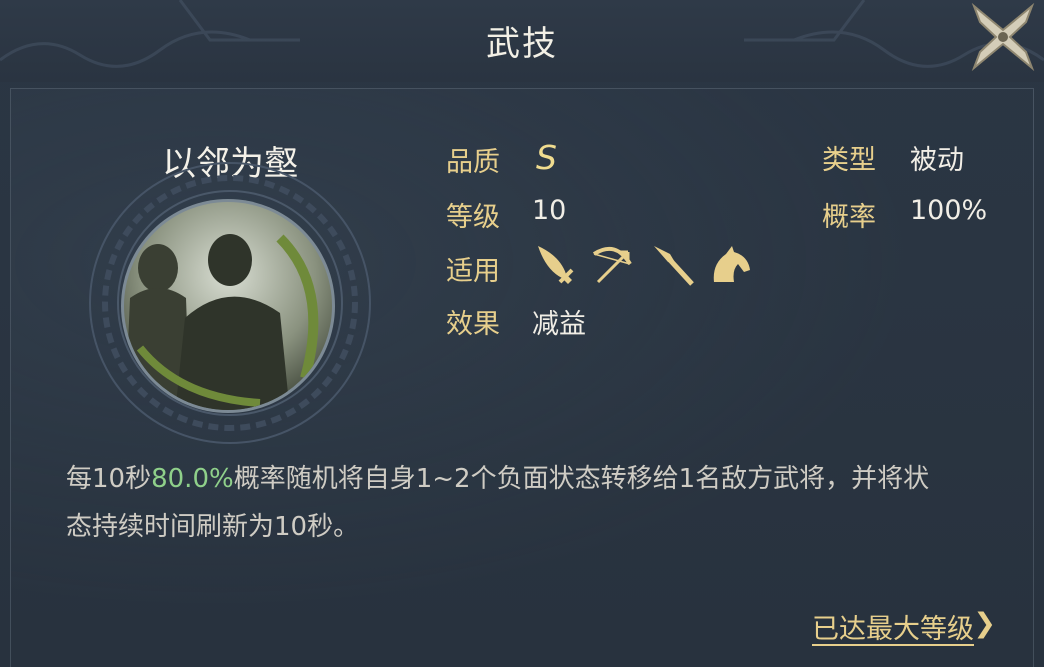 This screenshot has width=1044, height=667. What do you see at coordinates (228, 306) in the screenshot?
I see `skill-portrait` at bounding box center [228, 306].